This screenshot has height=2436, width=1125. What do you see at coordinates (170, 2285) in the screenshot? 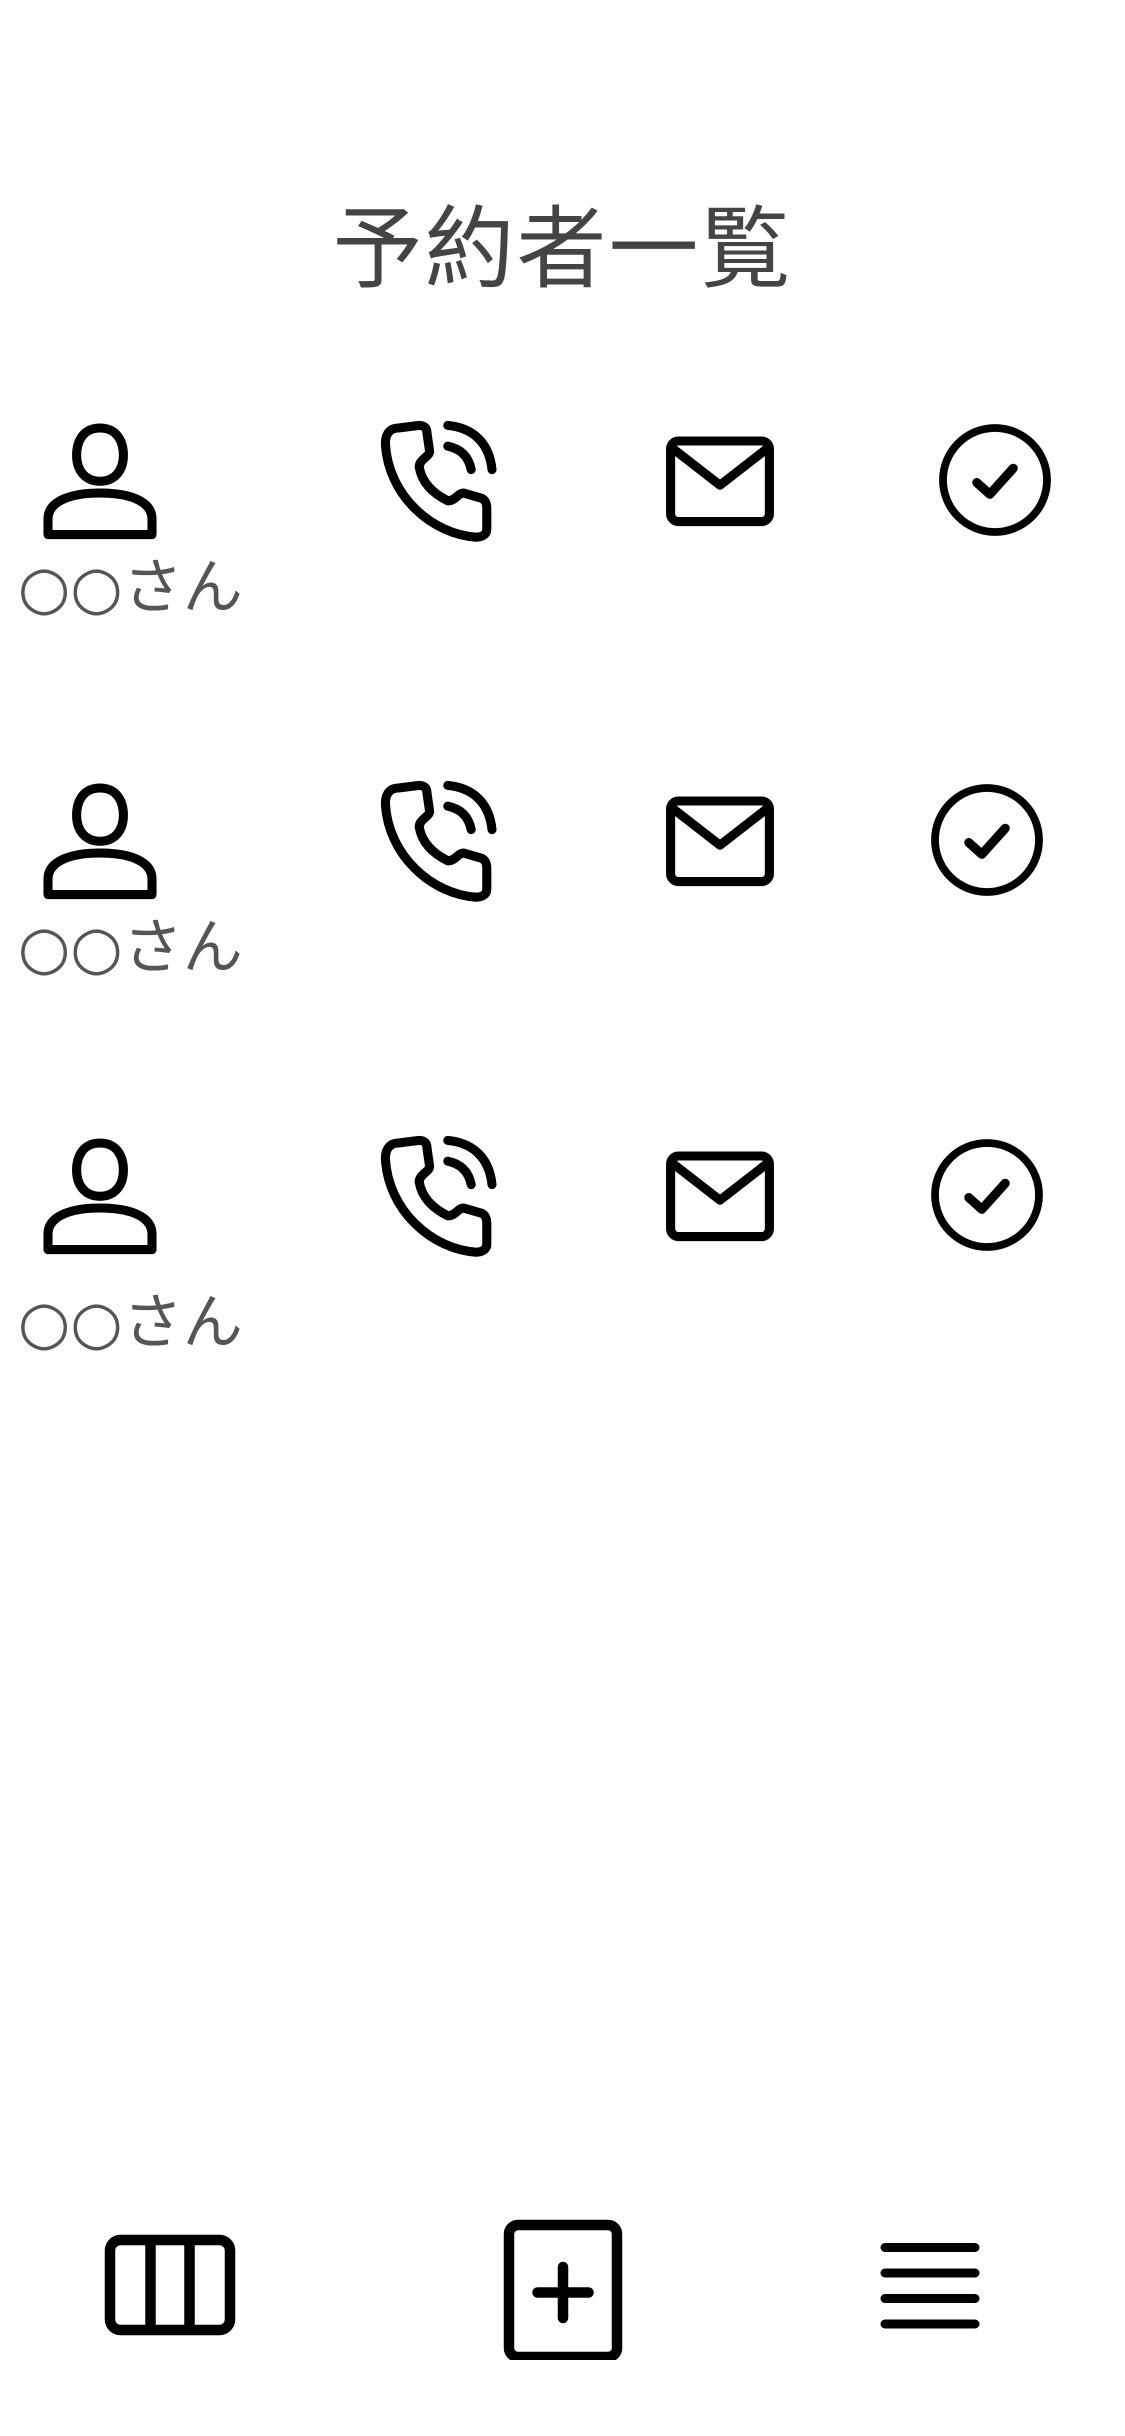
I see `columns-icon` at bounding box center [170, 2285].